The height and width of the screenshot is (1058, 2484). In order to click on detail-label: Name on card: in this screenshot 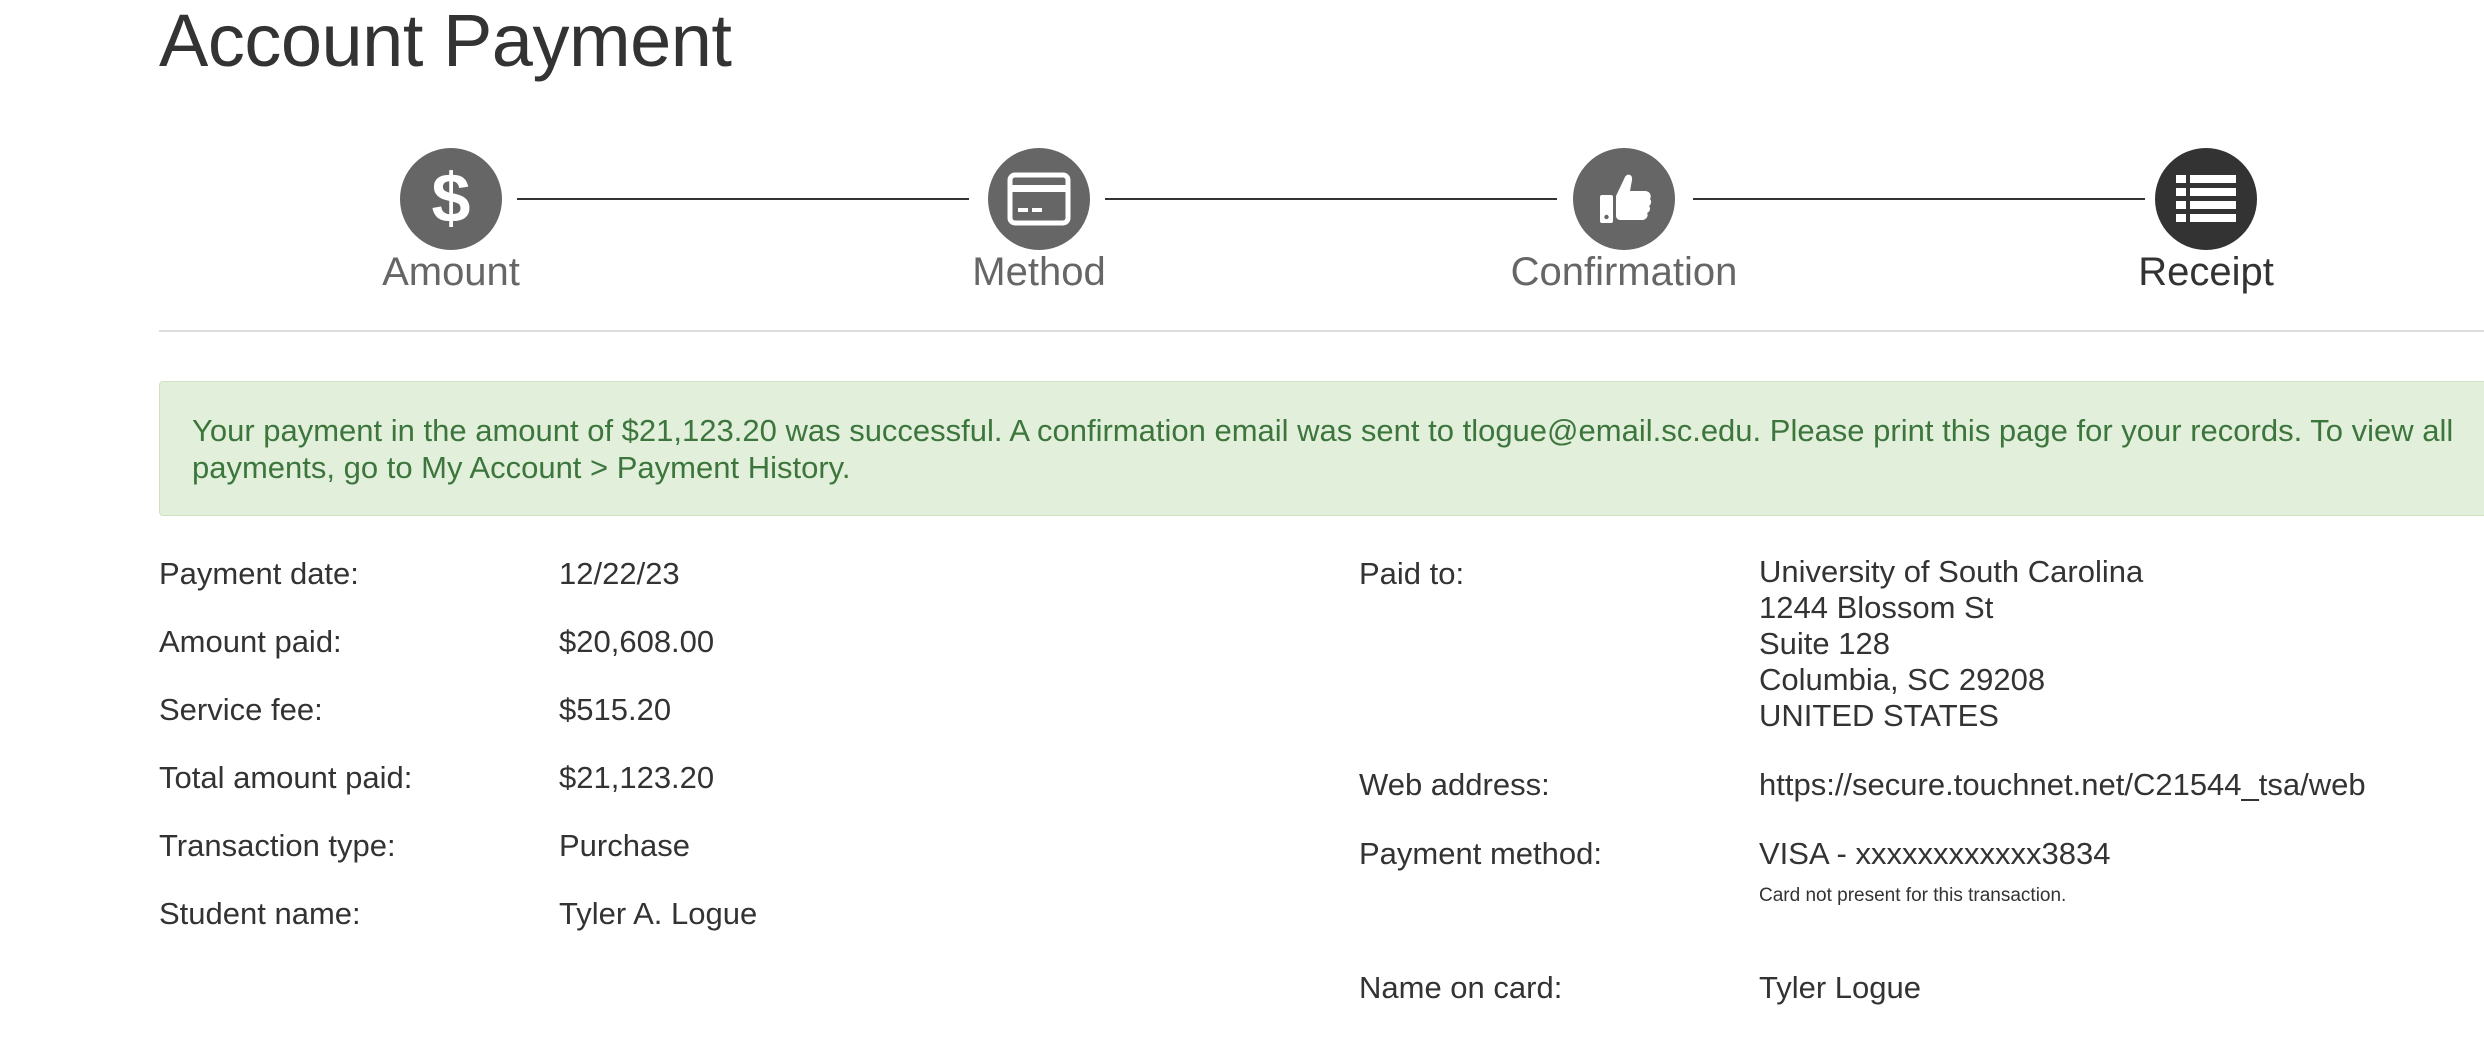, I will do `click(1461, 987)`.